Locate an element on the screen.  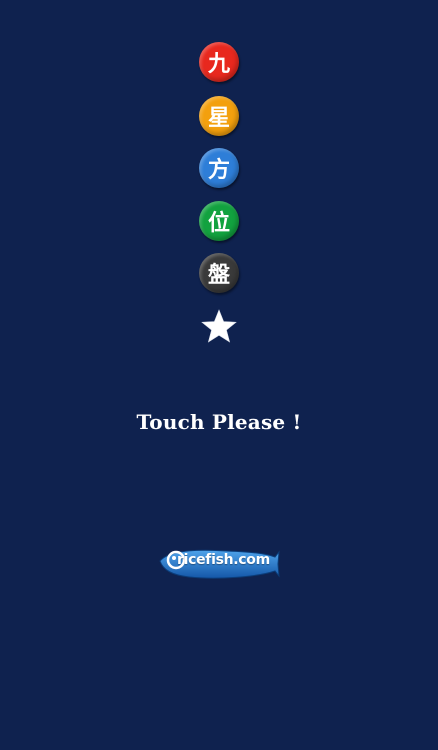
brand-text: ricefish.com is located at coordinates (223, 560).